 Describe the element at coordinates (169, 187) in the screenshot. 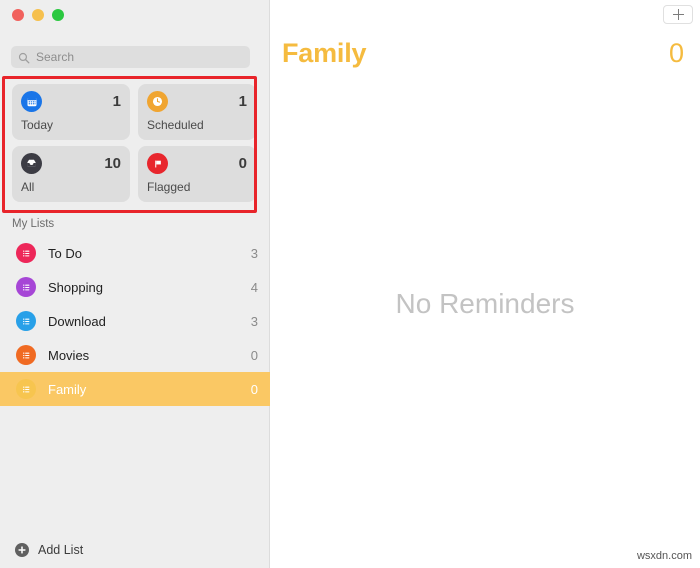

I see `smart-list-flagged-label: Flagged` at that location.